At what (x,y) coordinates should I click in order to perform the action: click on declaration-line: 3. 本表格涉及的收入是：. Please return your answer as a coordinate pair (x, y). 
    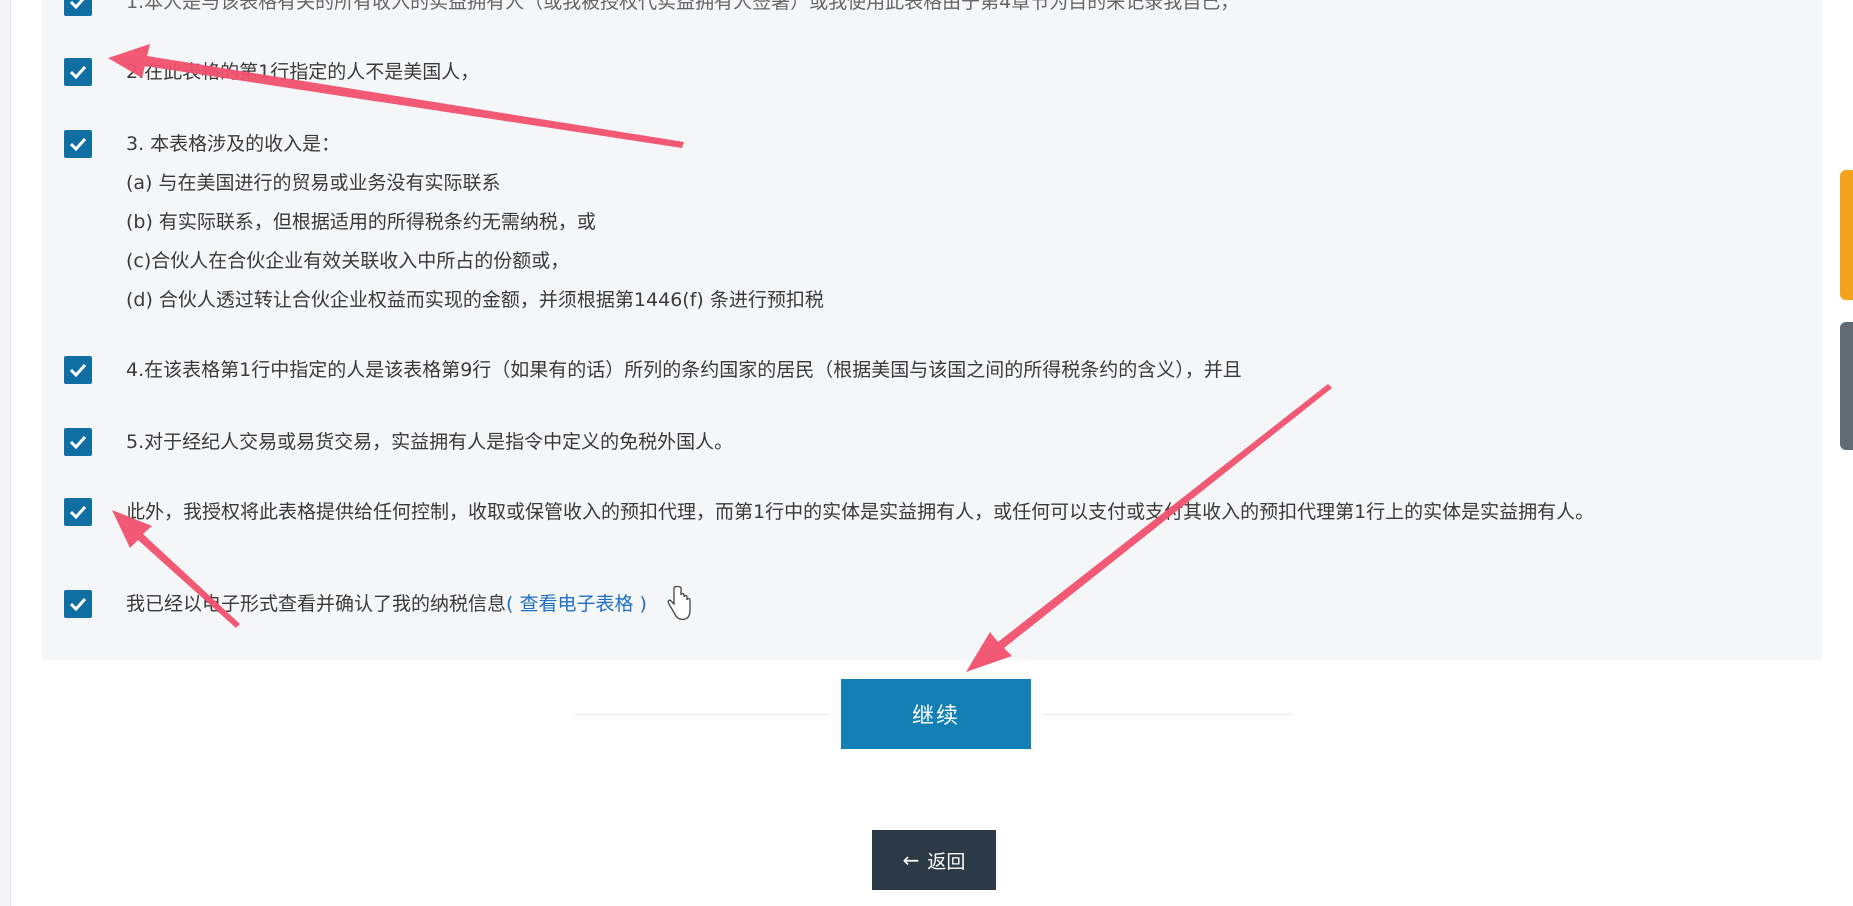
    Looking at the image, I should click on (233, 144).